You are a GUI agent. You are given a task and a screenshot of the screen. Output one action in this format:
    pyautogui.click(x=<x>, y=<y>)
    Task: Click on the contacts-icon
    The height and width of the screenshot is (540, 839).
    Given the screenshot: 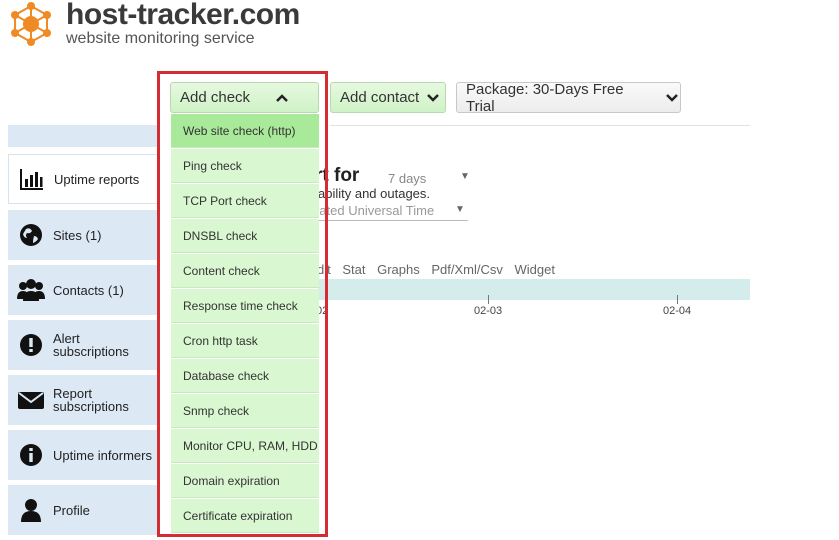 What is the action you would take?
    pyautogui.click(x=31, y=290)
    